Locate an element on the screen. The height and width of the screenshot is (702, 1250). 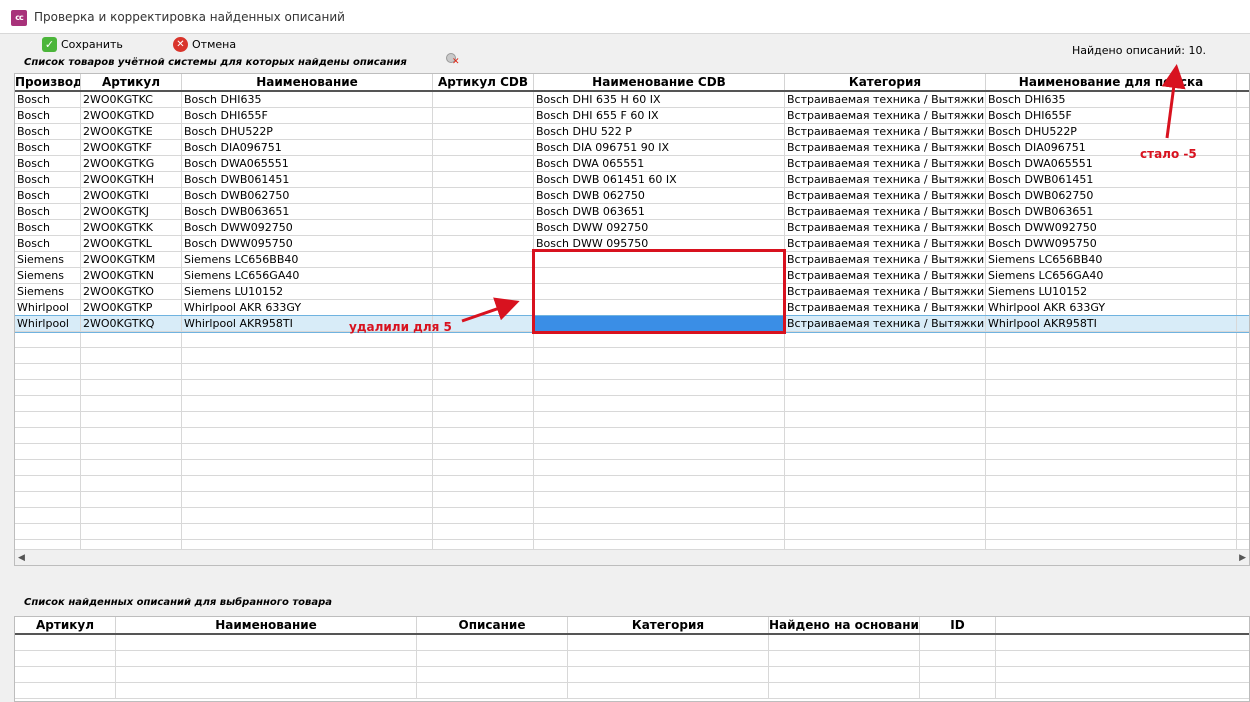
table-cell: Bosch DHU 522 P is located at coordinates (659, 131).